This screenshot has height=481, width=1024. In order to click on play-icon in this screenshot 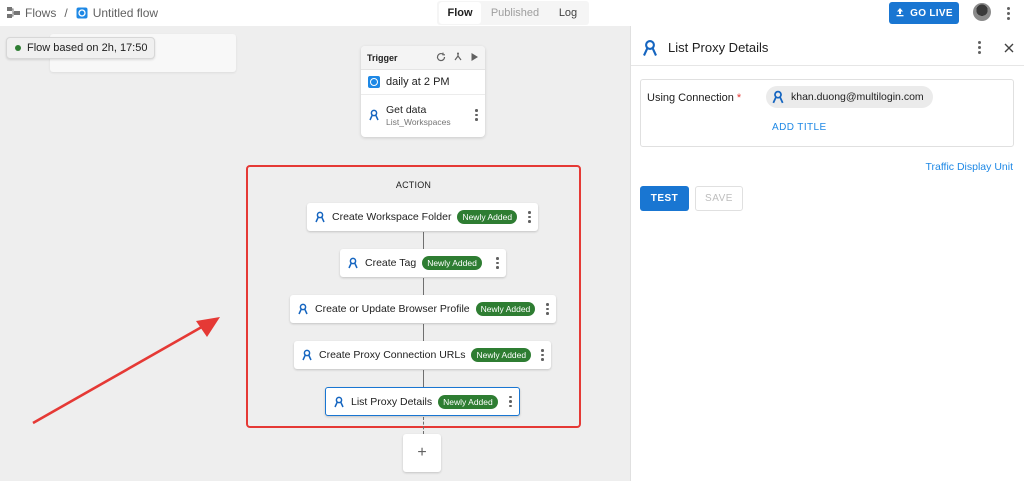, I will do `click(474, 58)`.